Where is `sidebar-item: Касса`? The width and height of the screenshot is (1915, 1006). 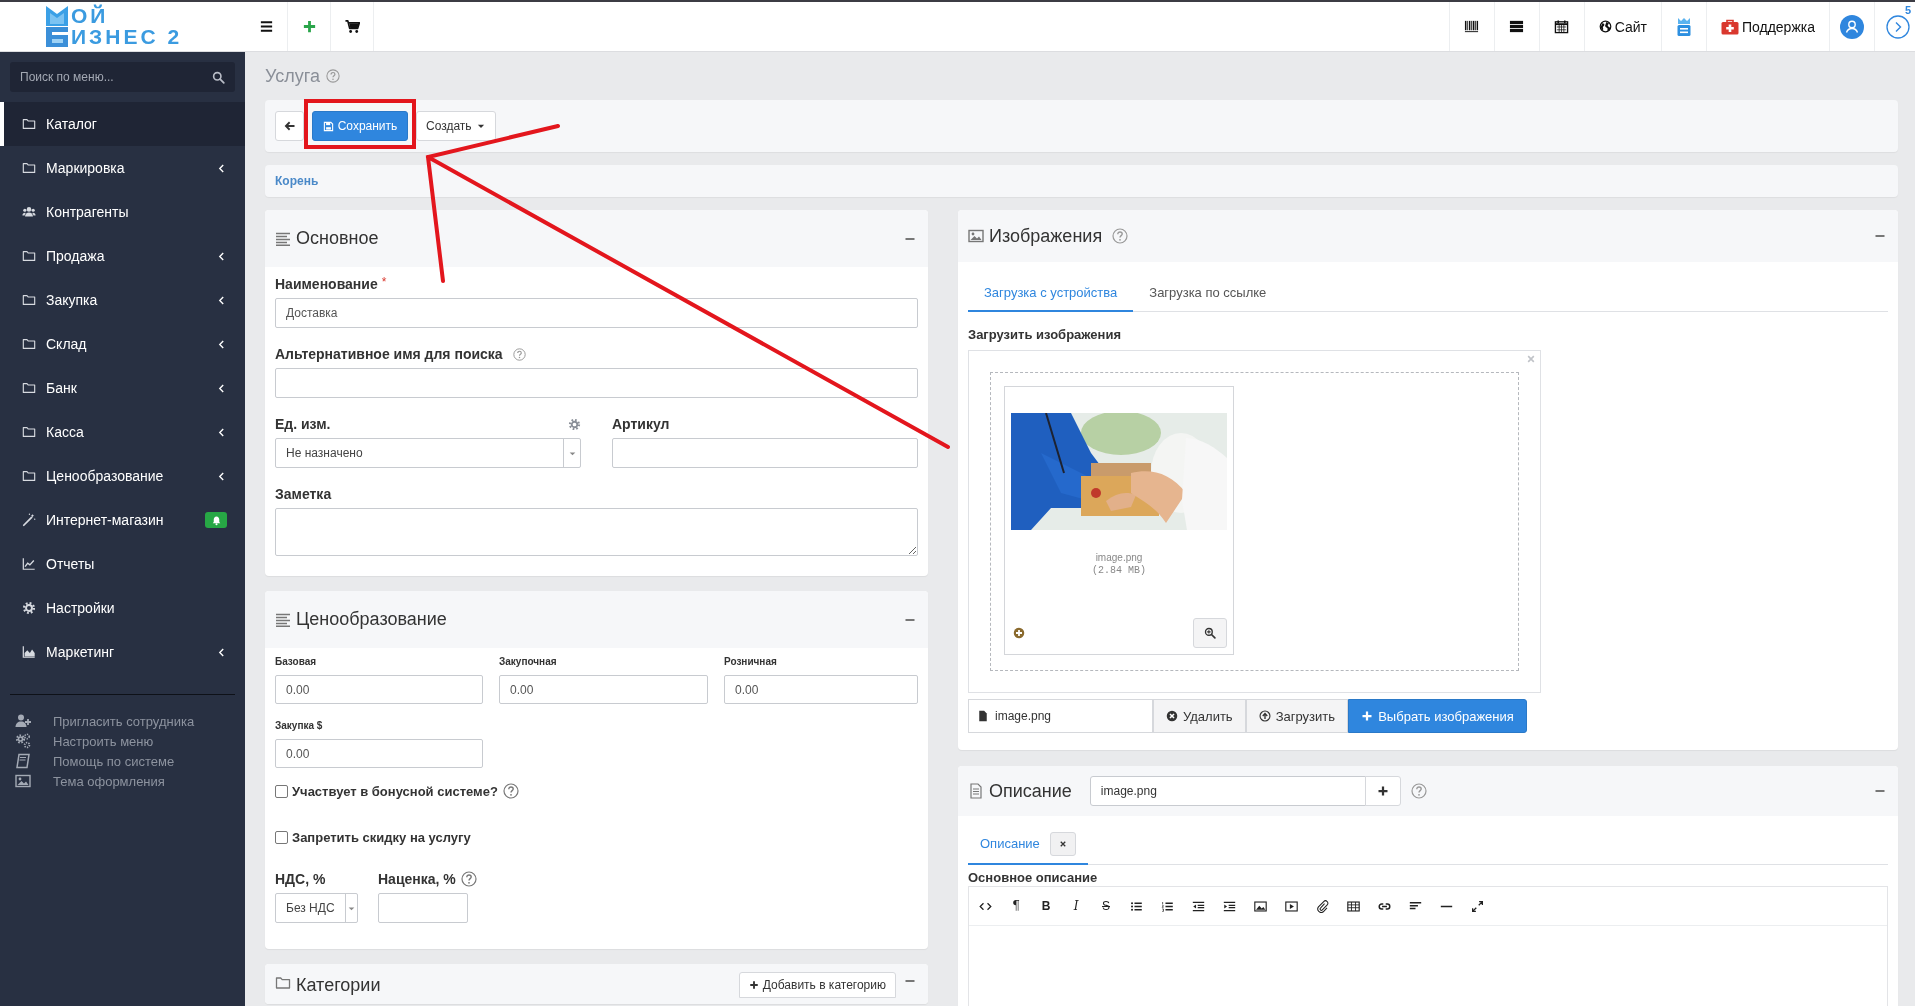 sidebar-item: Касса is located at coordinates (122, 432).